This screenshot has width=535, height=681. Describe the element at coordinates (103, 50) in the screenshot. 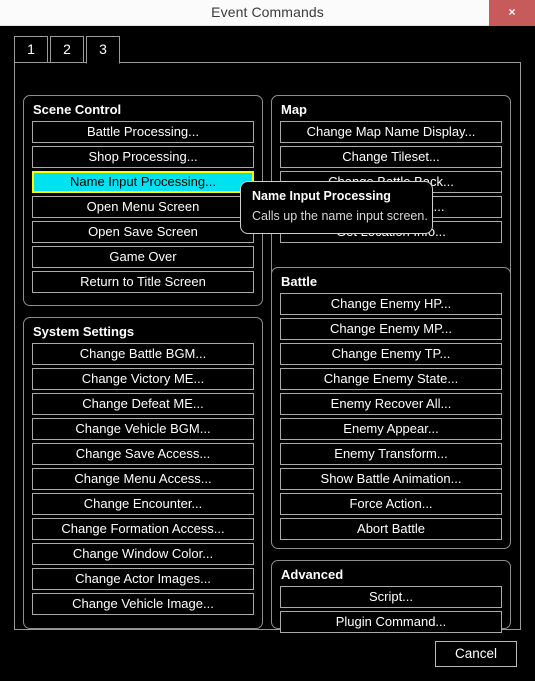

I see `tab-3: 3` at that location.